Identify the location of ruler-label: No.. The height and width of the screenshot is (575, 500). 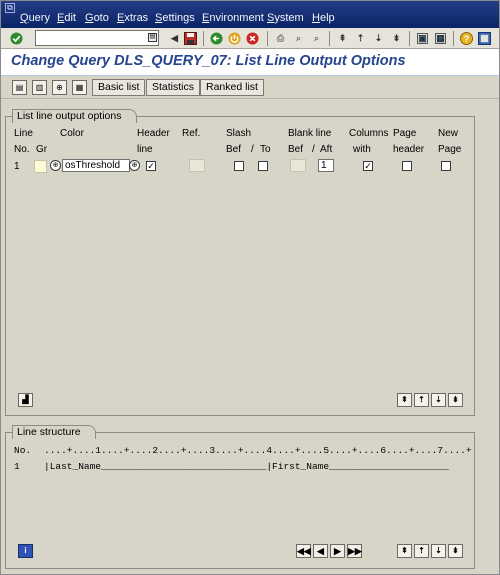
(23, 450).